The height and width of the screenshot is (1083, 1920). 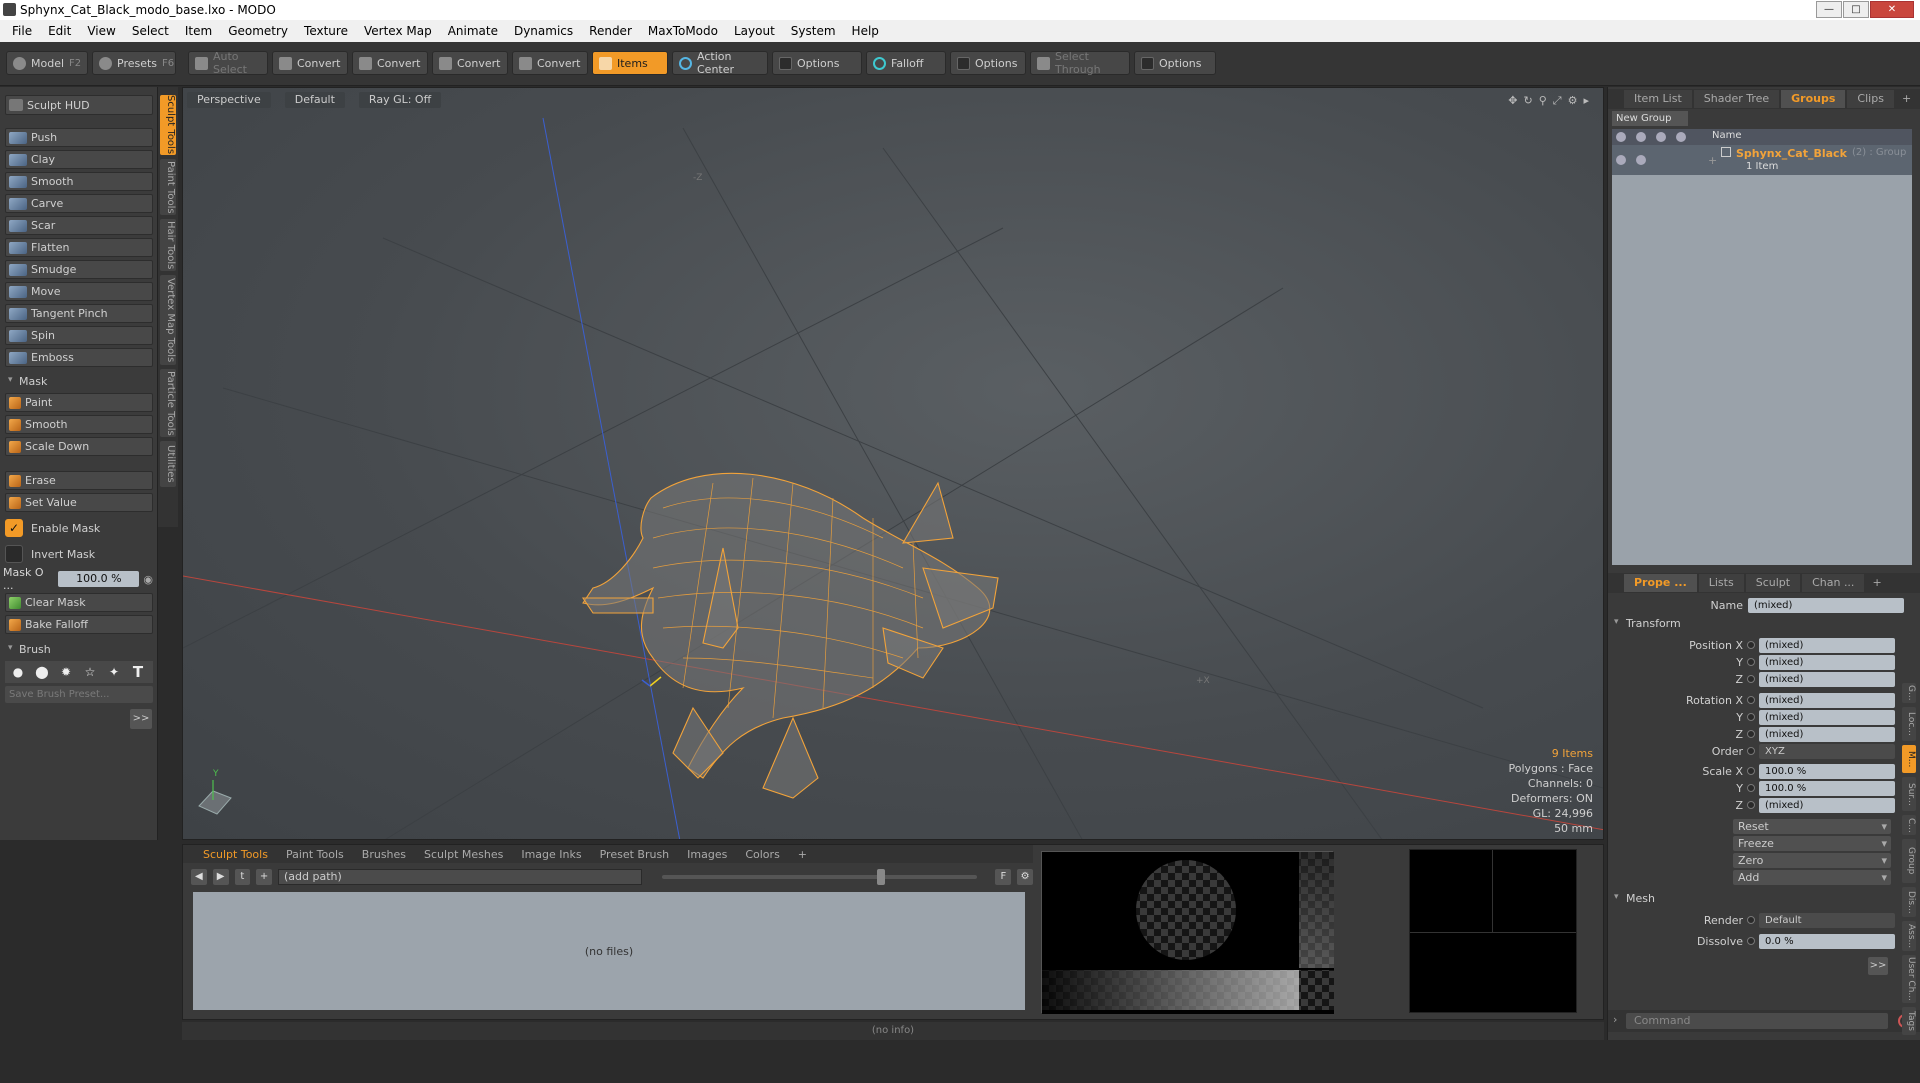 What do you see at coordinates (79, 203) in the screenshot?
I see `tool-carve: Carve` at bounding box center [79, 203].